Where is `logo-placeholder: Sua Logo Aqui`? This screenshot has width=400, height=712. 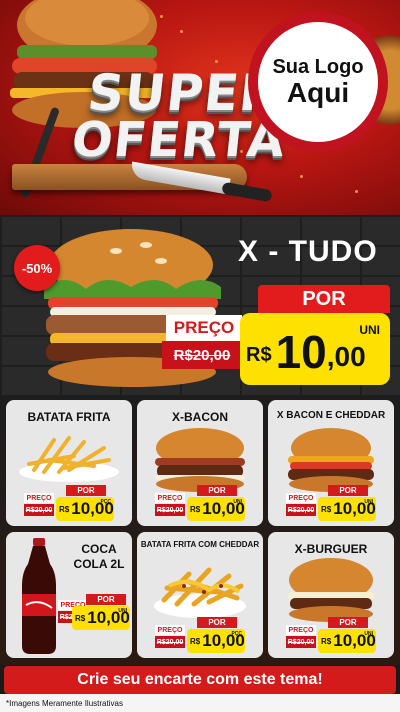 logo-placeholder: Sua Logo Aqui is located at coordinates (318, 82).